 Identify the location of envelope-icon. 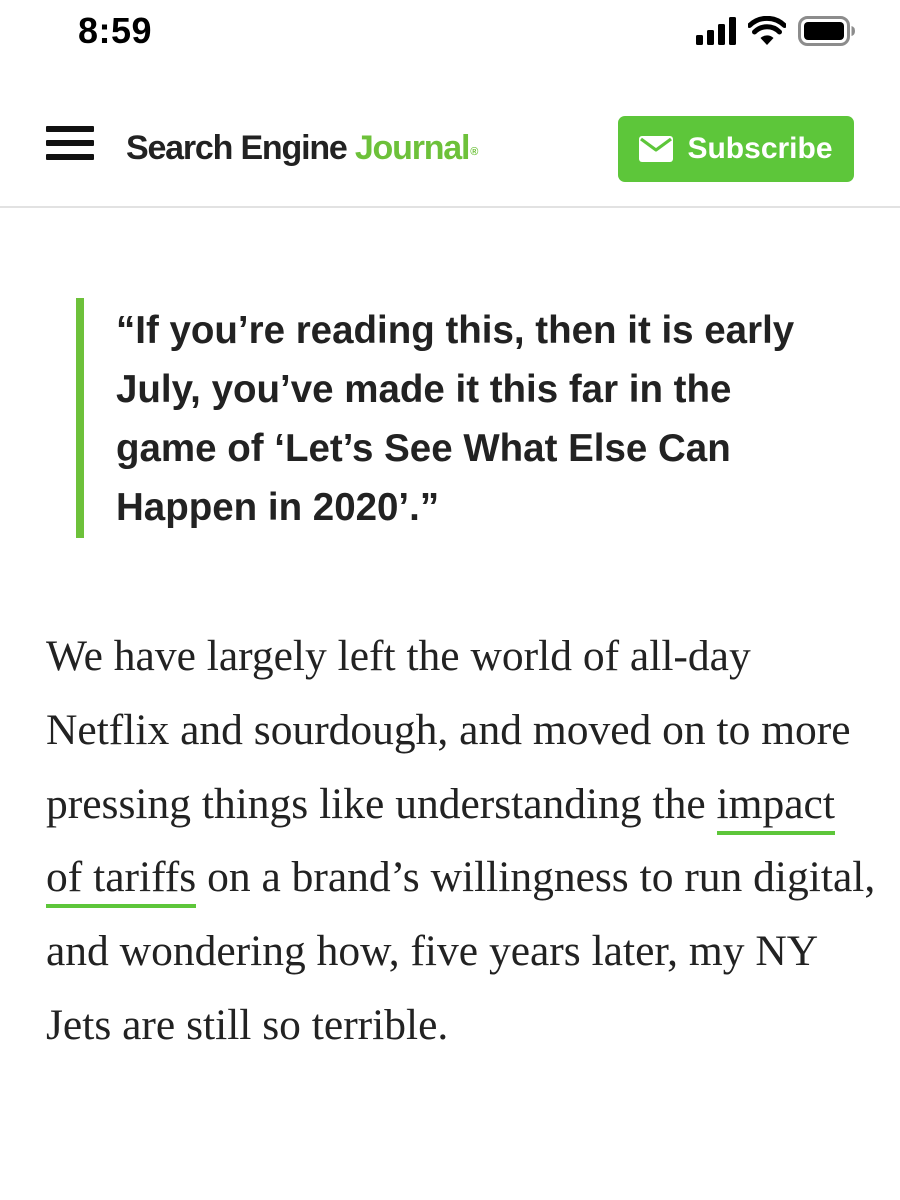
(656, 149).